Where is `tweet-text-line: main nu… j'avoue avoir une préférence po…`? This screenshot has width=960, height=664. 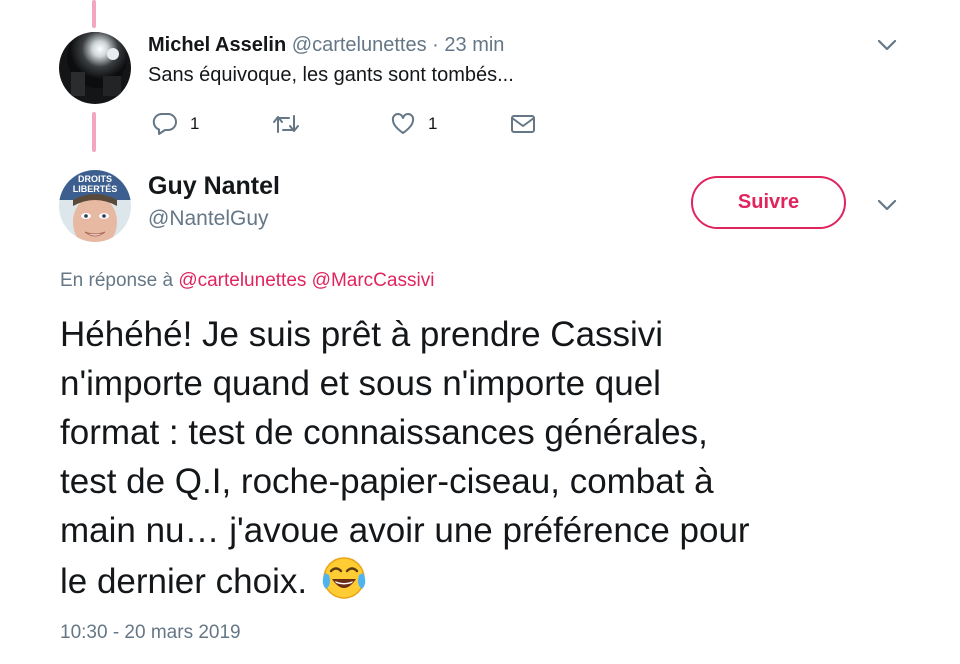
tweet-text-line: main nu… j'avoue avoir une préférence po… is located at coordinates (405, 530).